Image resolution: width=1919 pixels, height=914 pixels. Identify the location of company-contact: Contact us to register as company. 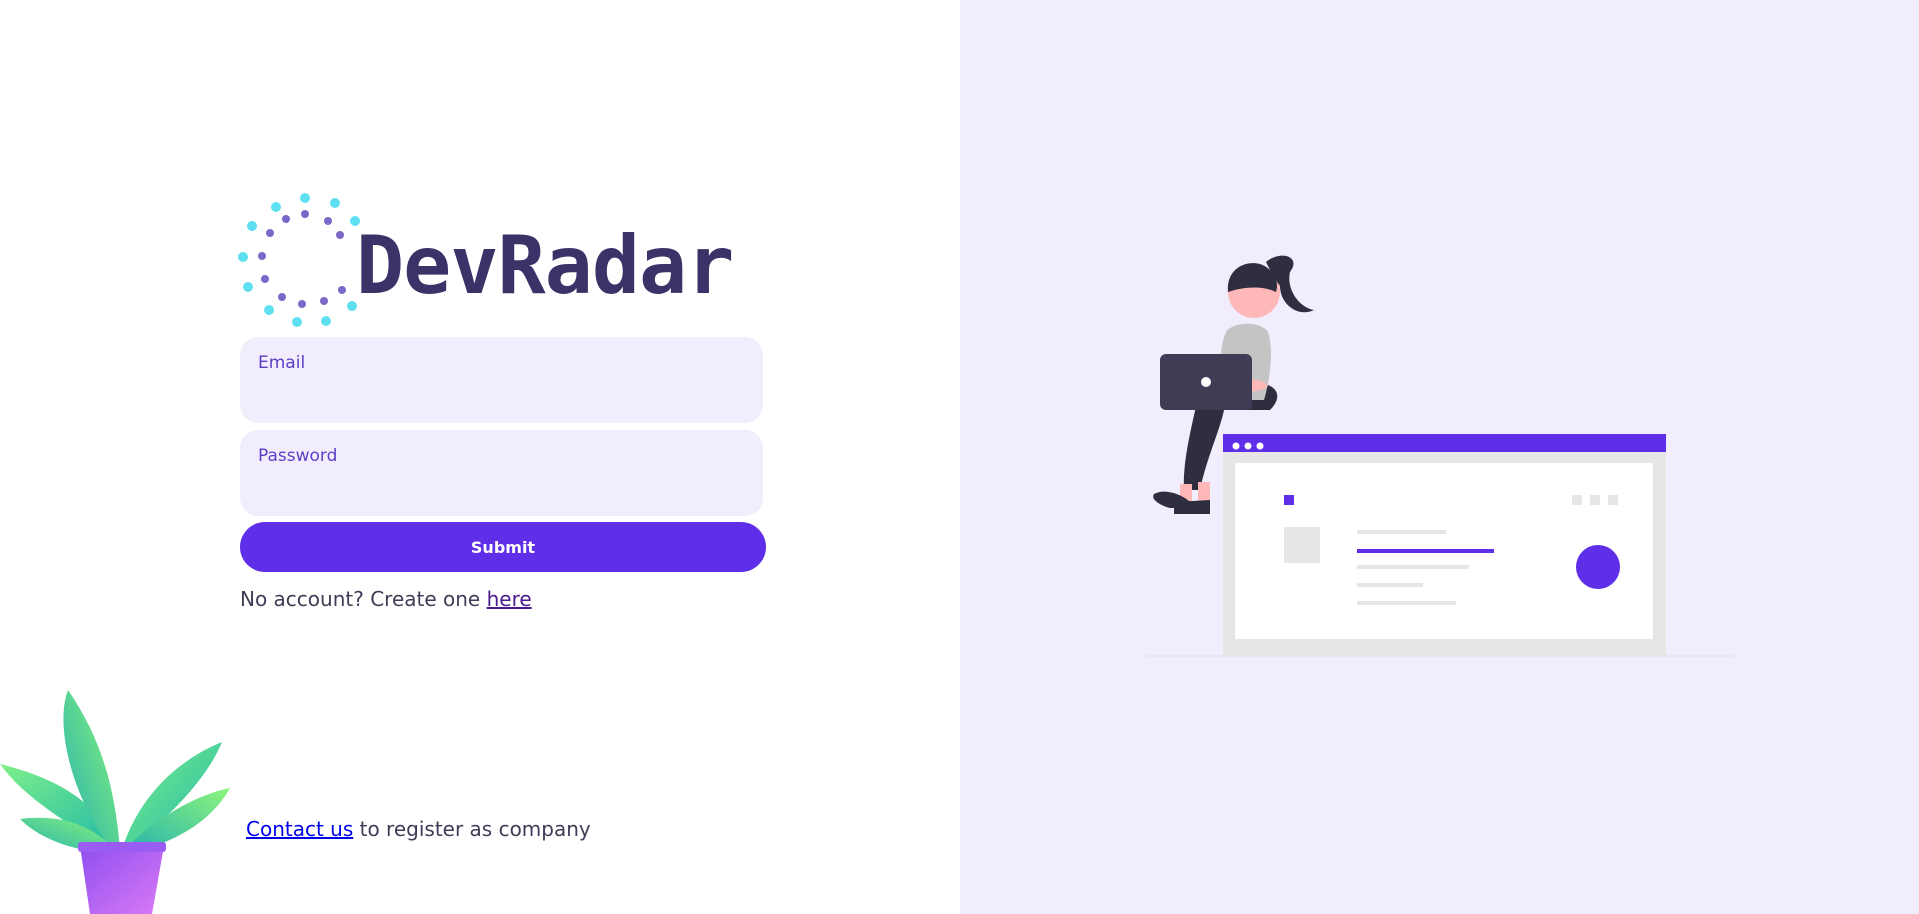
(418, 829).